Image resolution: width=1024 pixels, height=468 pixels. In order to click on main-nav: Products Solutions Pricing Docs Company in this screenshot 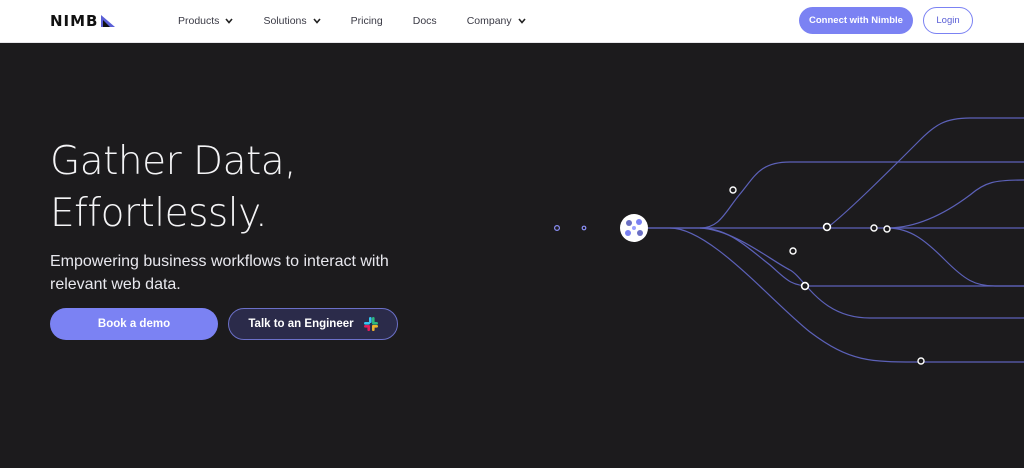, I will do `click(367, 21)`.